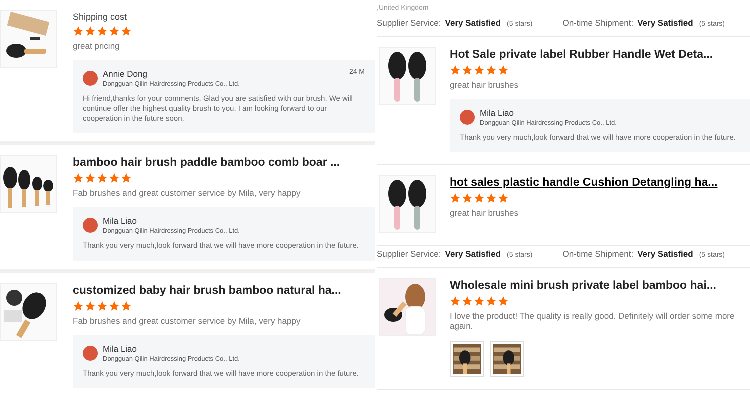  Describe the element at coordinates (593, 321) in the screenshot. I see `review-comment: I love the product! The quality is really good. Definitely will order some more again.` at that location.